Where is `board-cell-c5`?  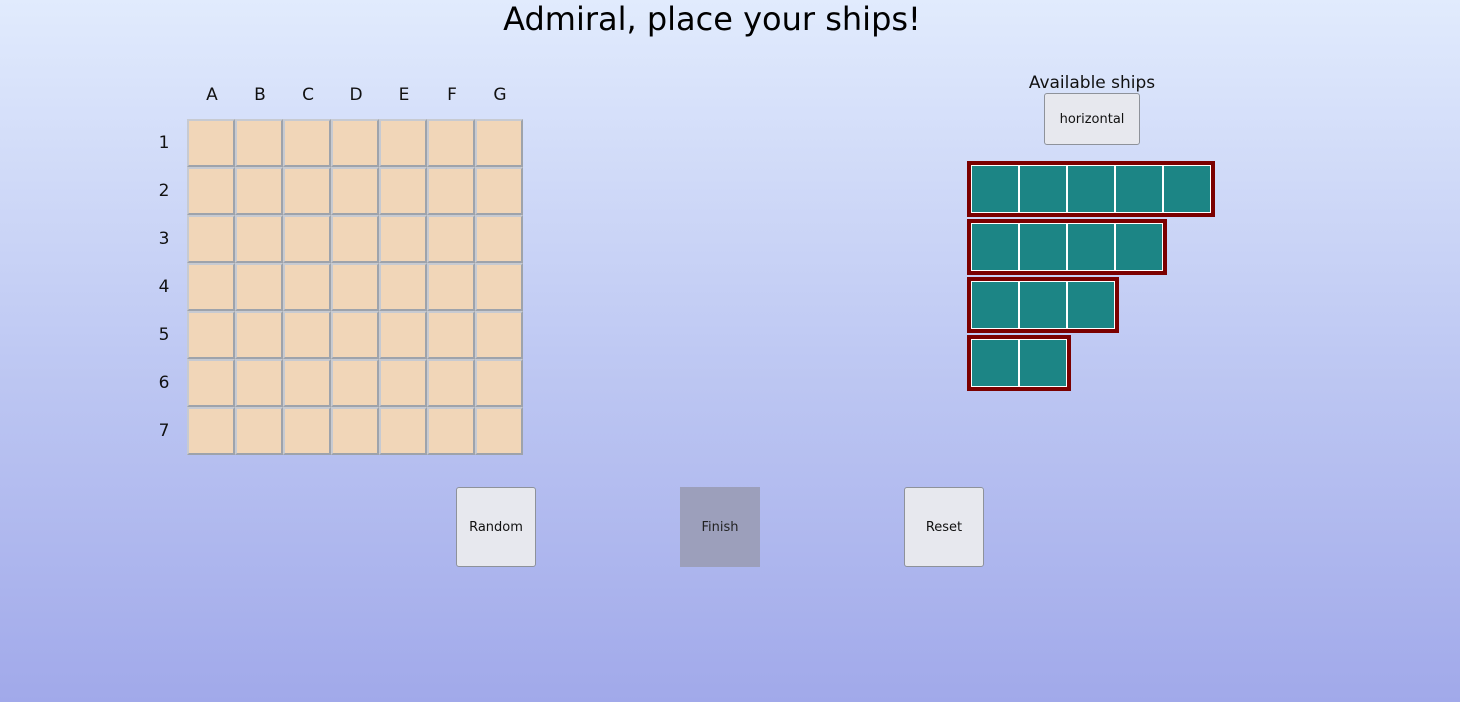 board-cell-c5 is located at coordinates (307, 335).